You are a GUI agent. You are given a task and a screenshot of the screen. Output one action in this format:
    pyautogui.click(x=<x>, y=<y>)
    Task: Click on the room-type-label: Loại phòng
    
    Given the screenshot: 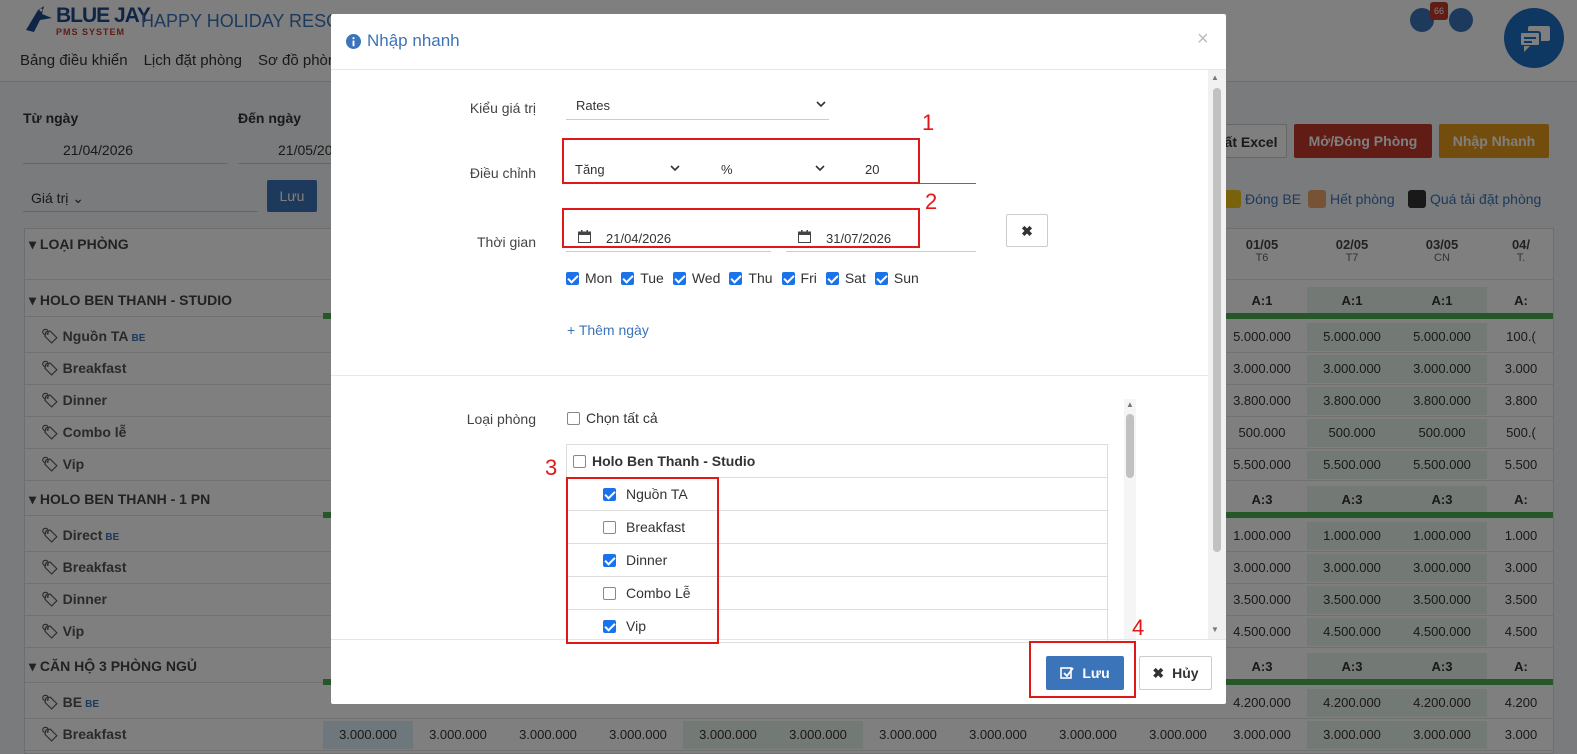 What is the action you would take?
    pyautogui.click(x=501, y=419)
    